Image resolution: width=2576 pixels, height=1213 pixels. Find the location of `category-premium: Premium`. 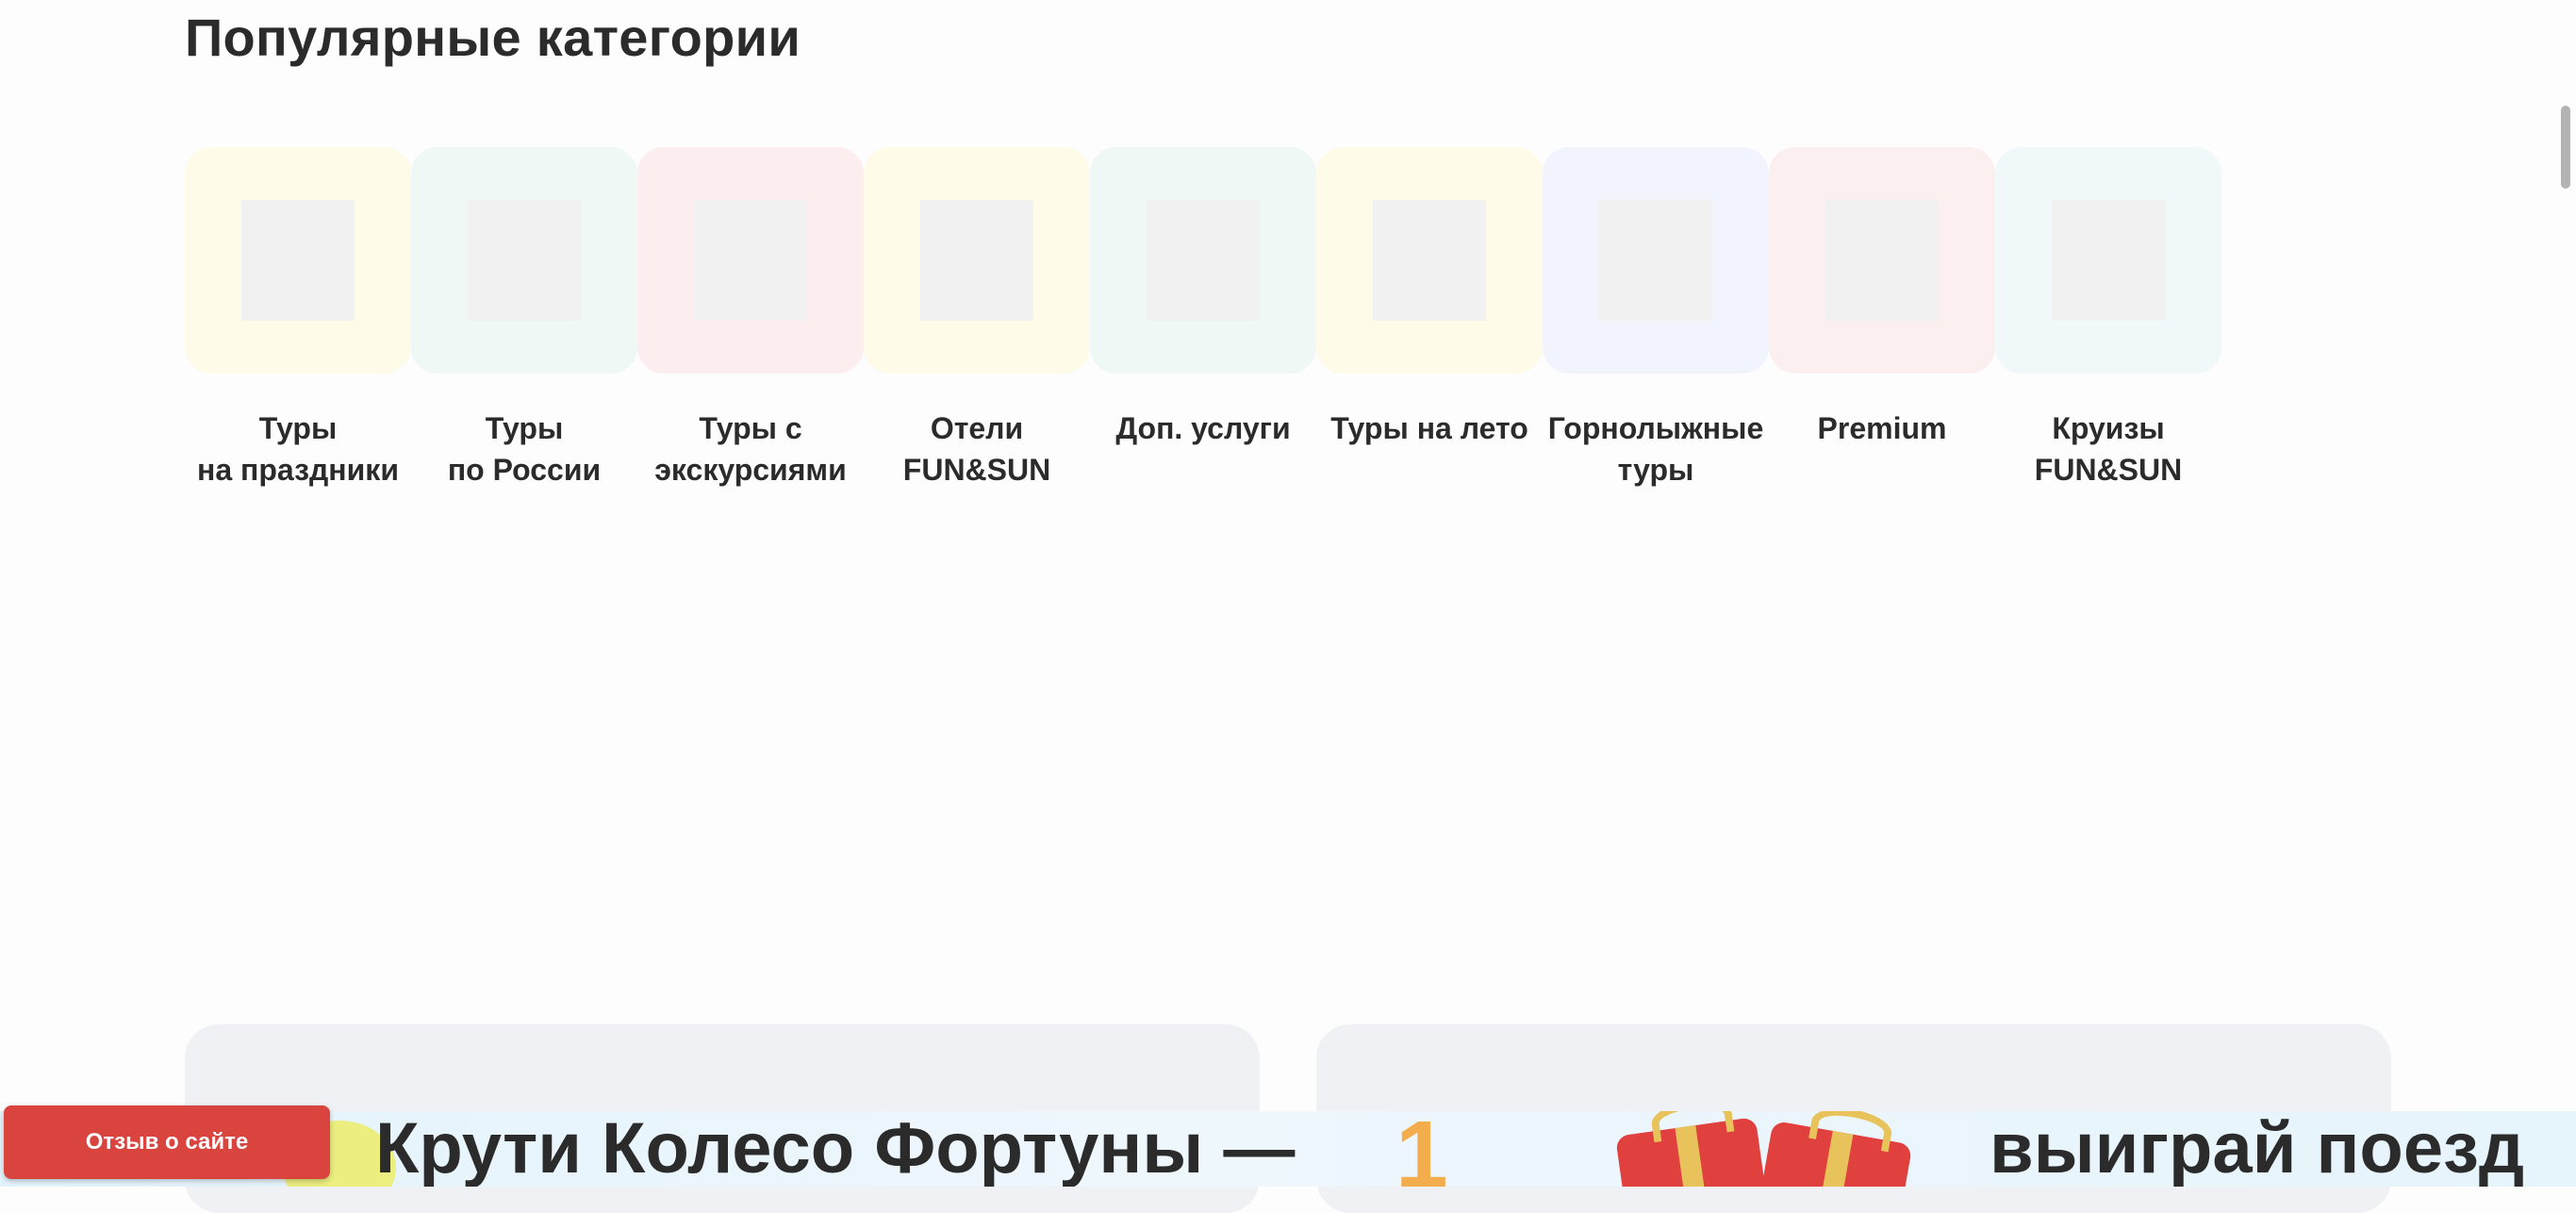

category-premium: Premium is located at coordinates (1882, 318).